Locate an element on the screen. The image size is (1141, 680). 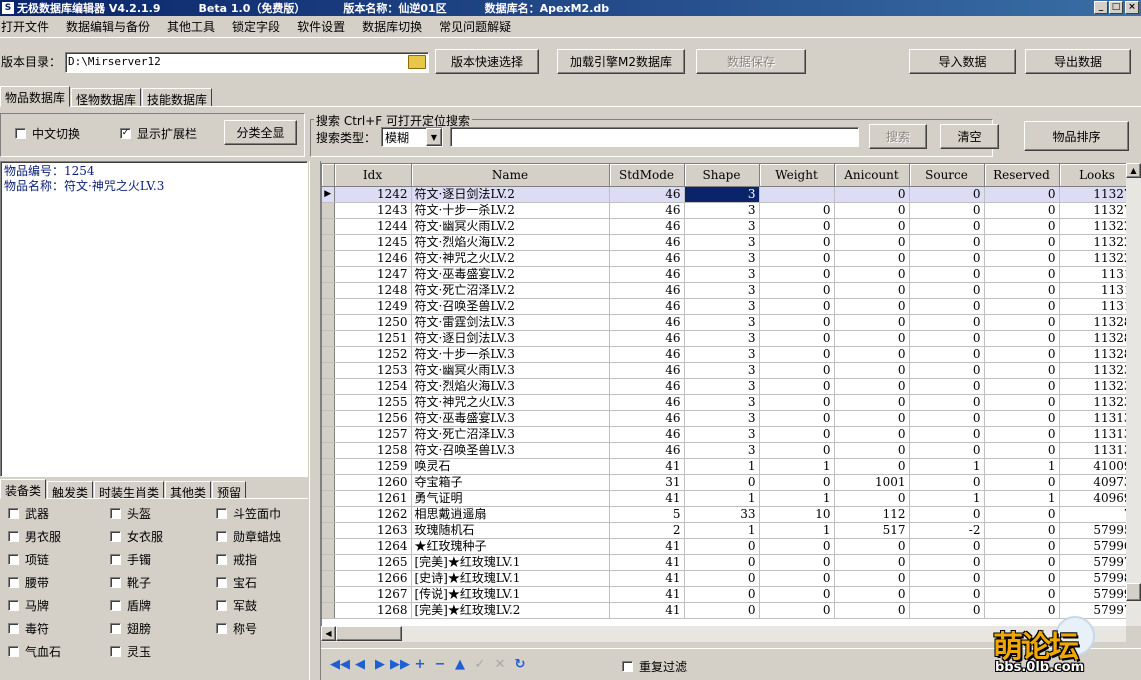
cell-stdmode: 31 is located at coordinates (647, 482).